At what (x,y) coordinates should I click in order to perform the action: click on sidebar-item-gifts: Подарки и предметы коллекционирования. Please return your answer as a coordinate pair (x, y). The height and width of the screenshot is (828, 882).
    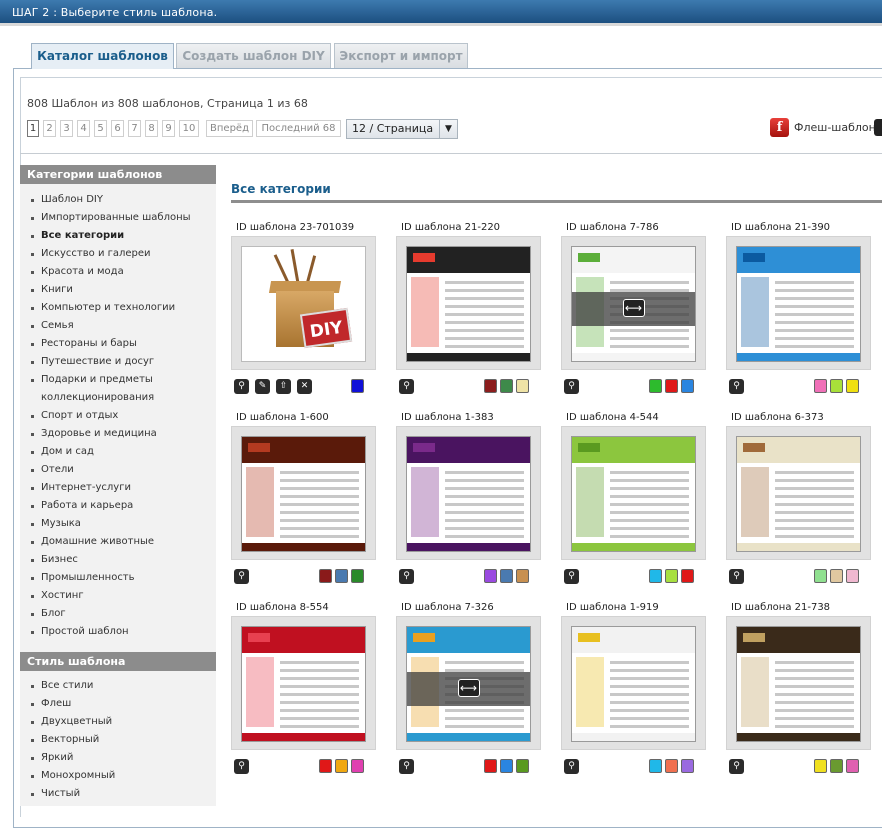
    Looking at the image, I should click on (118, 389).